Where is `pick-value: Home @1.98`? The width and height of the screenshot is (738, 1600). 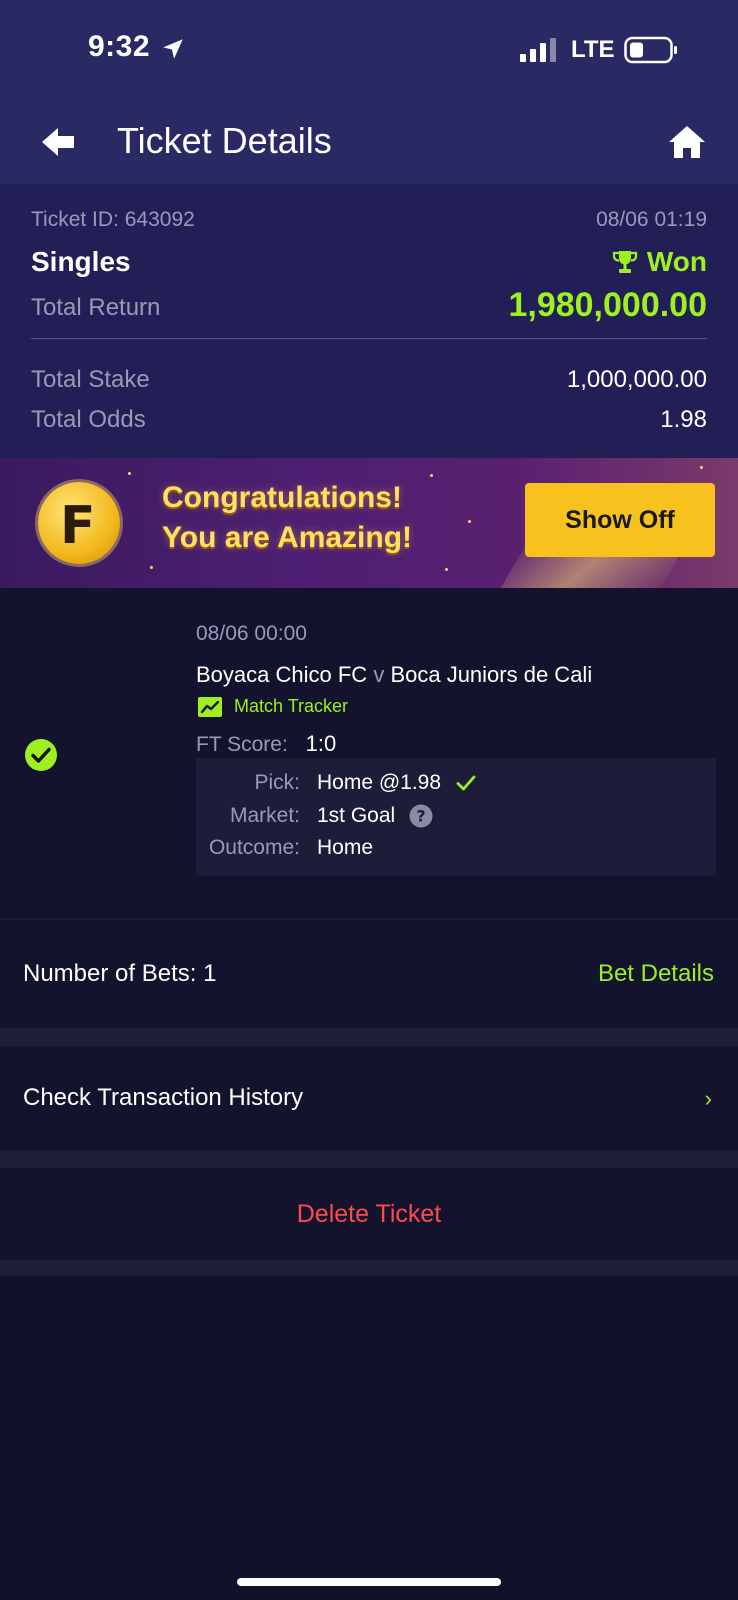 pick-value: Home @1.98 is located at coordinates (379, 782).